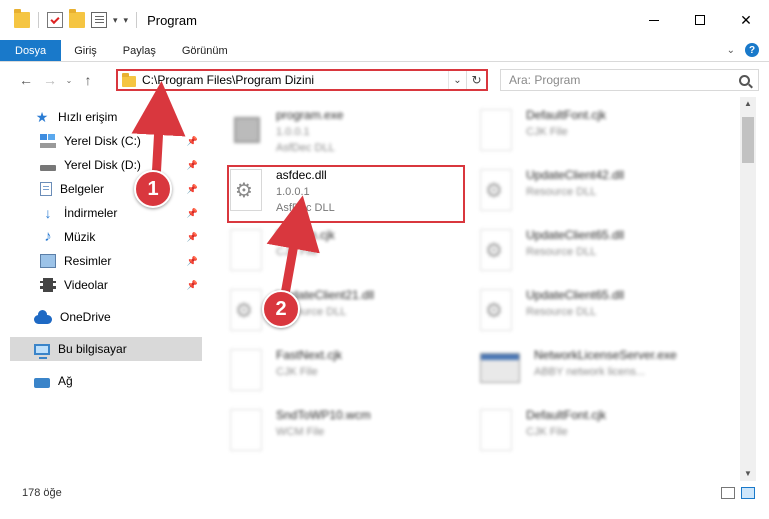 This screenshot has width=769, height=519. I want to click on sidebar-item-label: Müzik, so click(80, 237).